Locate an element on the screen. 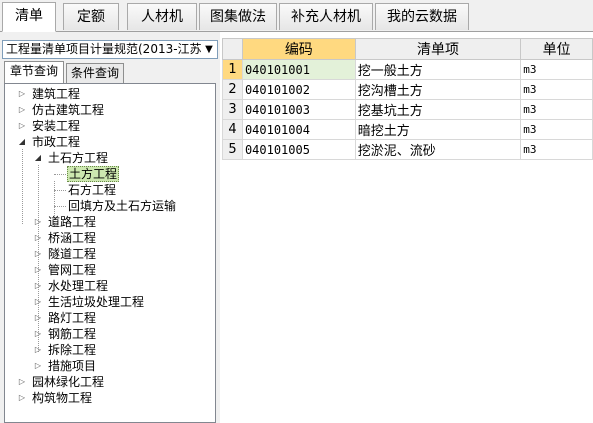 This screenshot has width=593, height=423. code-cell: 040101003 is located at coordinates (298, 109).